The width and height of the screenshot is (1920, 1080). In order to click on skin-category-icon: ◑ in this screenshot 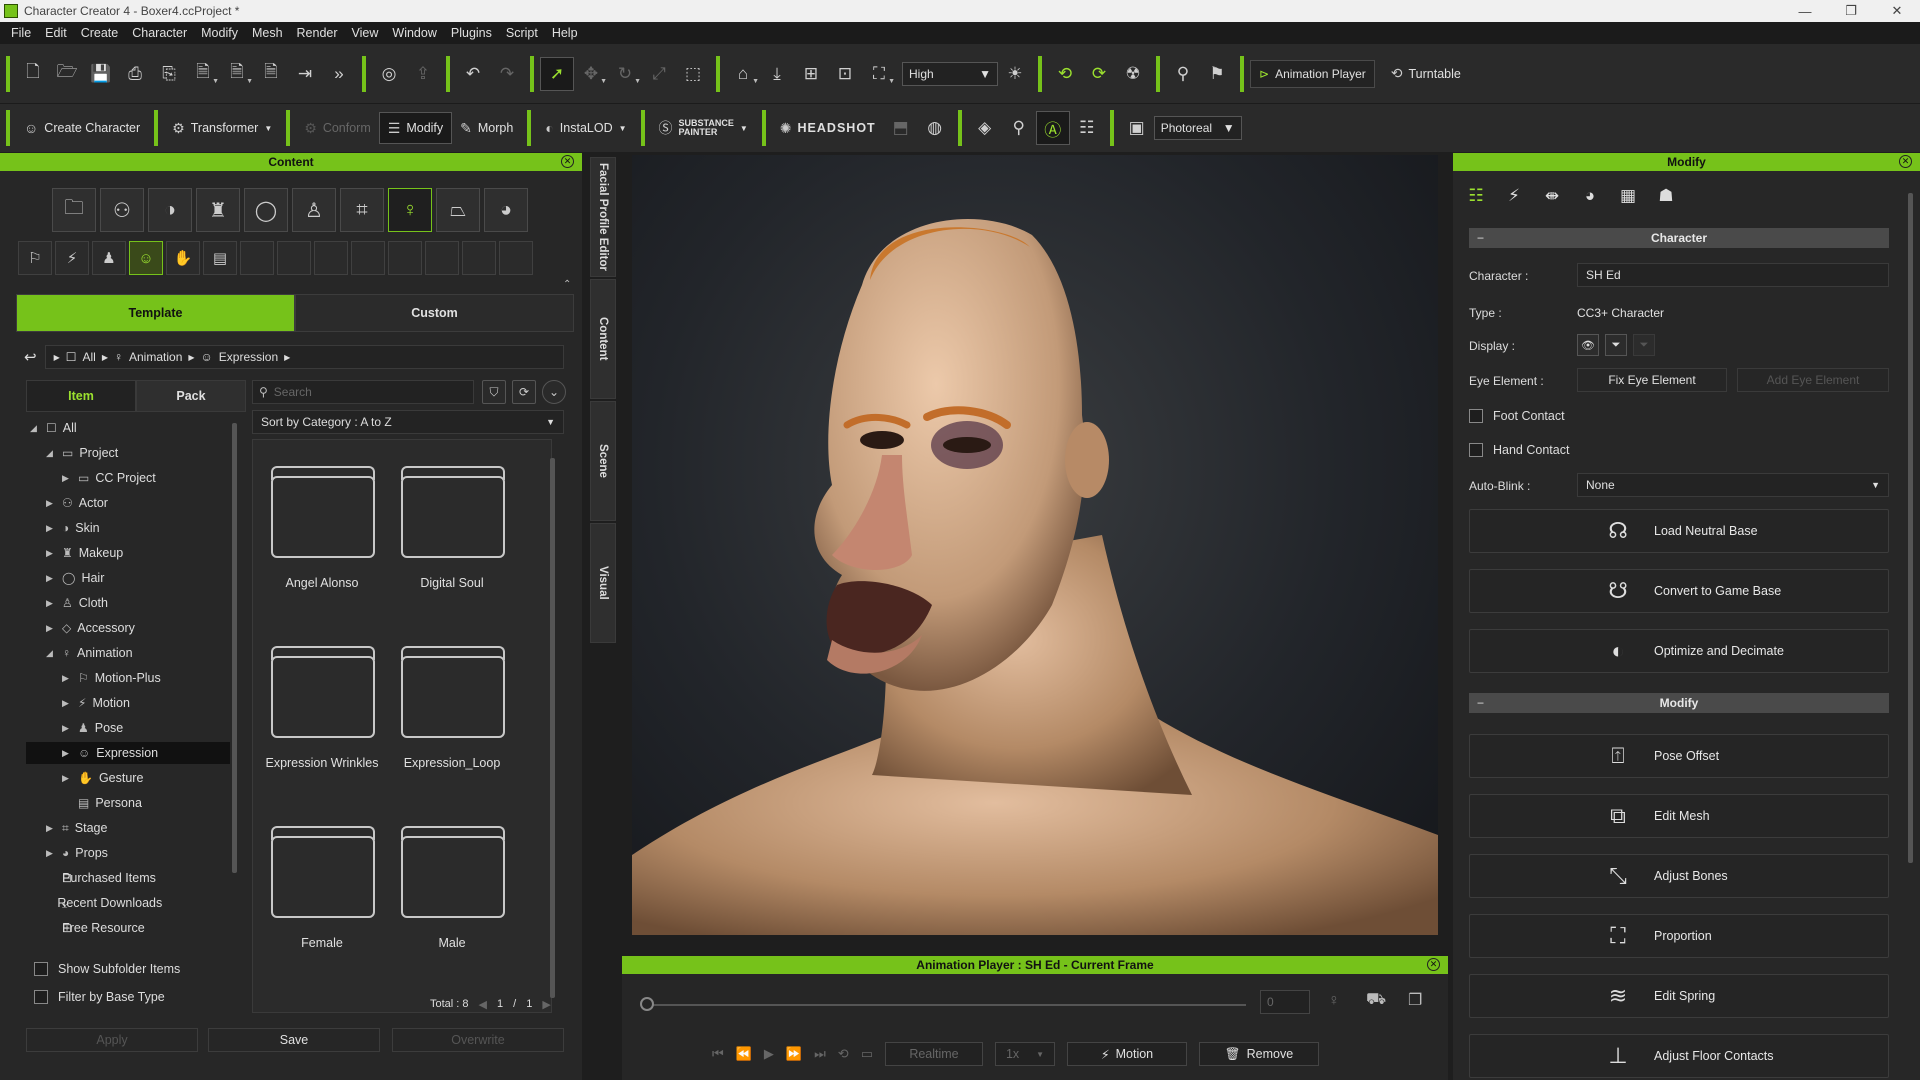, I will do `click(170, 210)`.